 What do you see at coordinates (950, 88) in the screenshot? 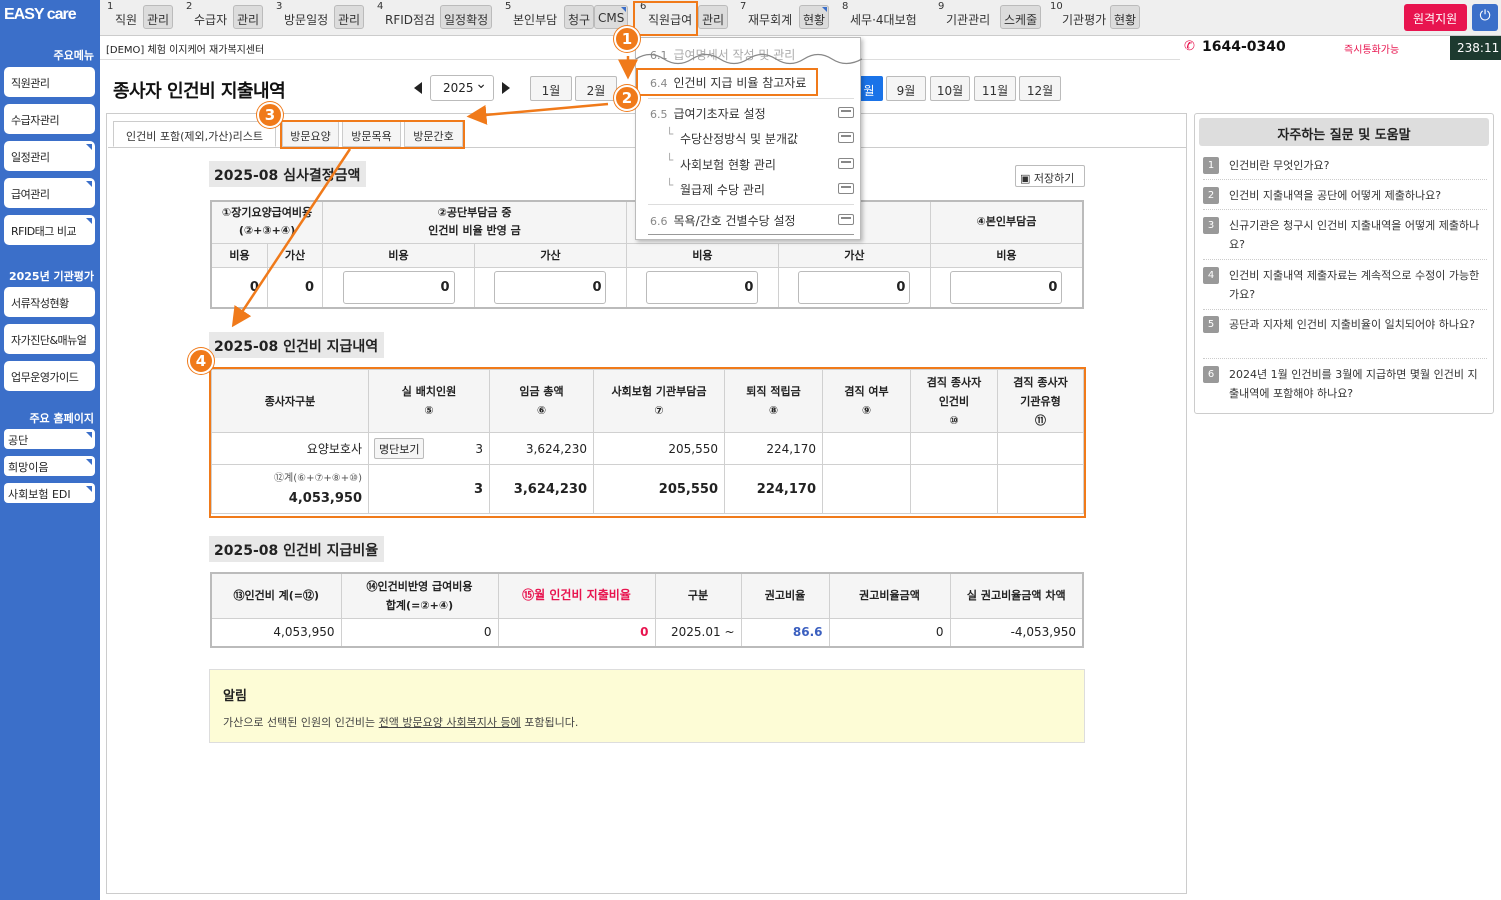
I see `month-button-10: 10월` at bounding box center [950, 88].